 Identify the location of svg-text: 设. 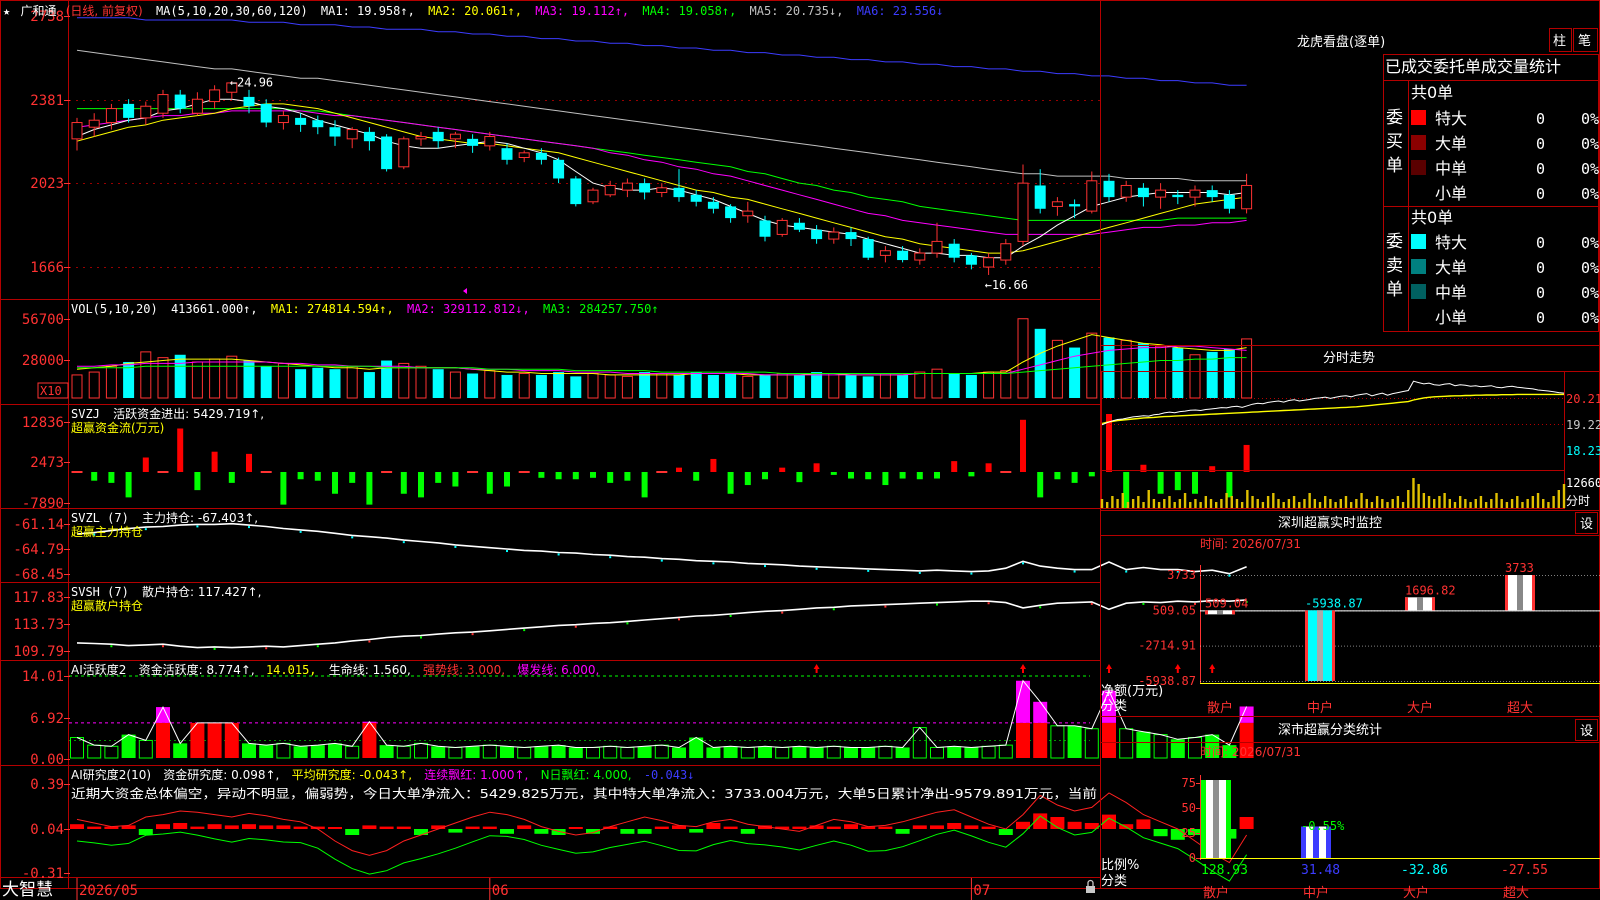
(1586, 731).